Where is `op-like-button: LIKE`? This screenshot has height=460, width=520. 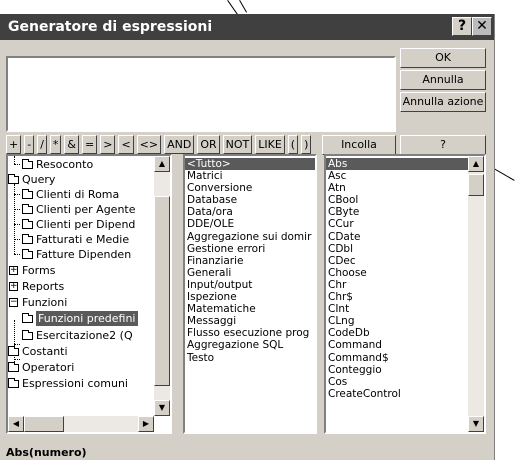
op-like-button: LIKE is located at coordinates (270, 144).